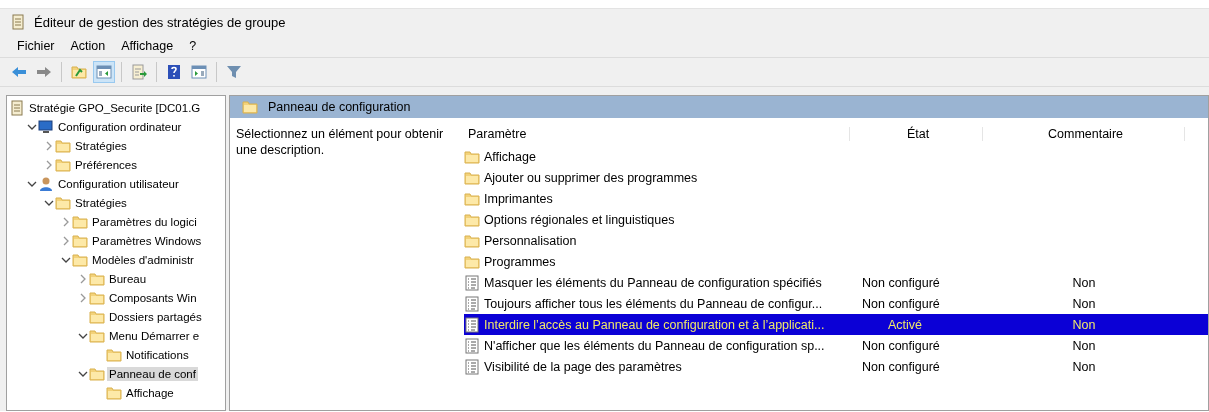  I want to click on menu-item: Affichage, so click(147, 46).